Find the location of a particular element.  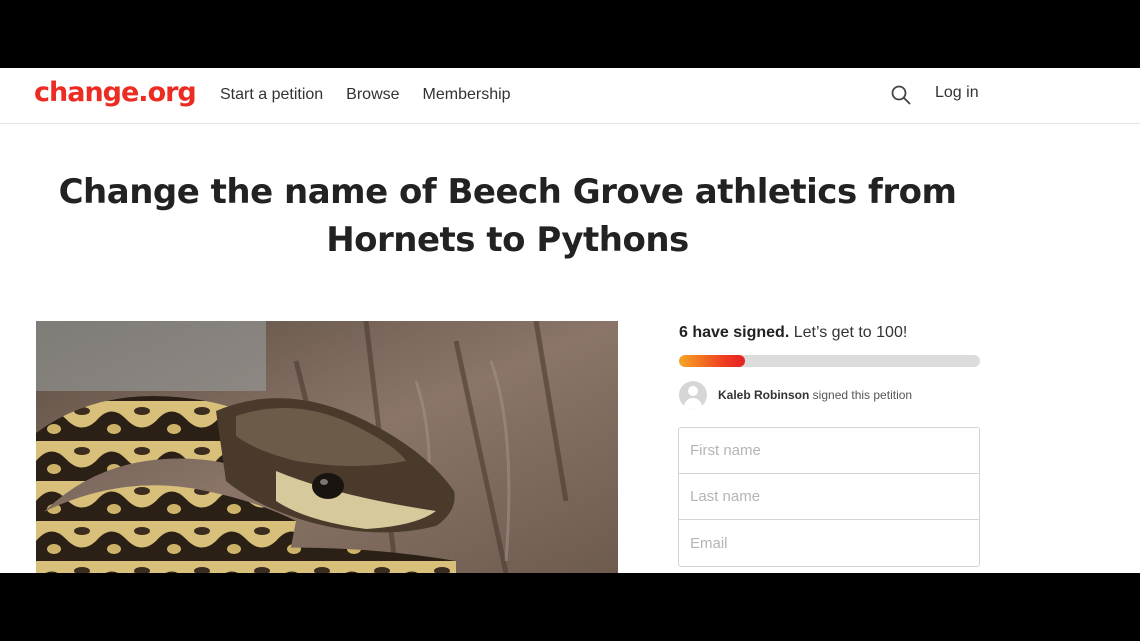

last-name-field is located at coordinates (829, 497).